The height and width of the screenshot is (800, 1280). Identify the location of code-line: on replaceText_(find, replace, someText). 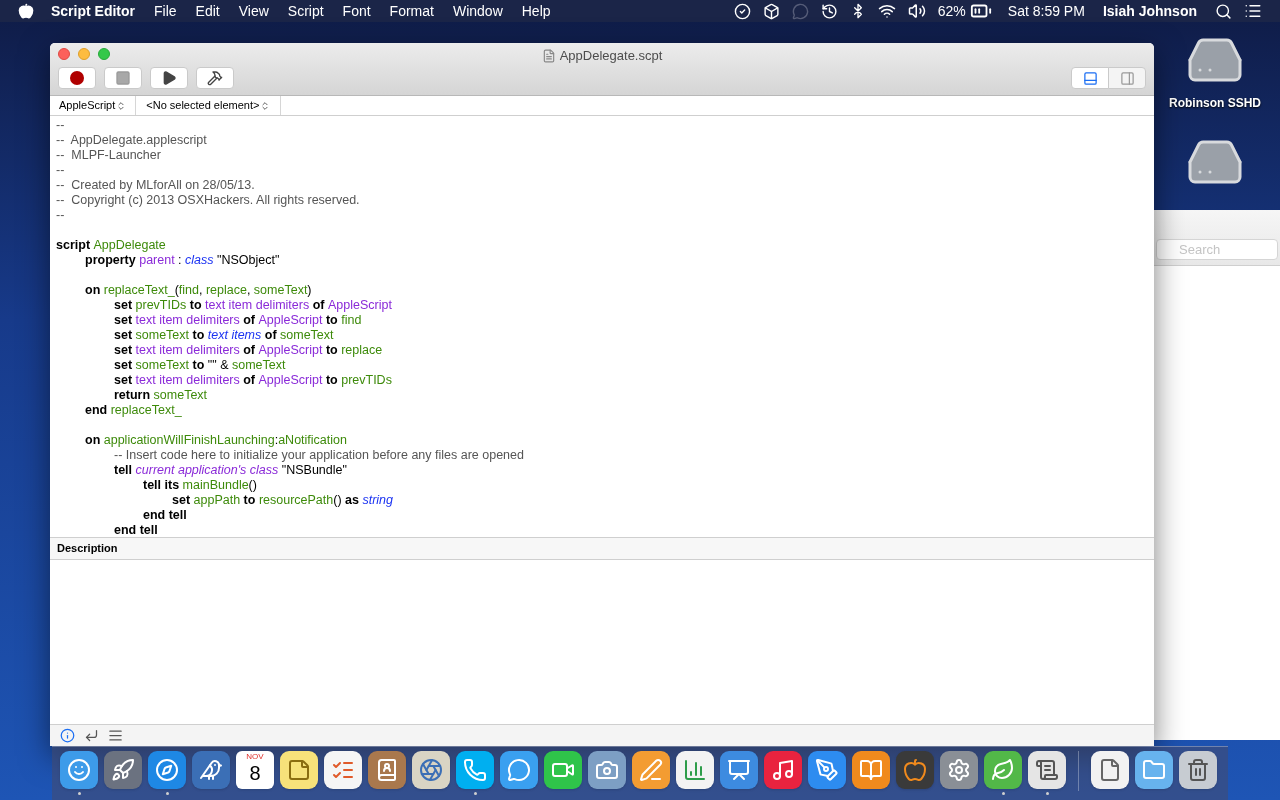
(198, 290).